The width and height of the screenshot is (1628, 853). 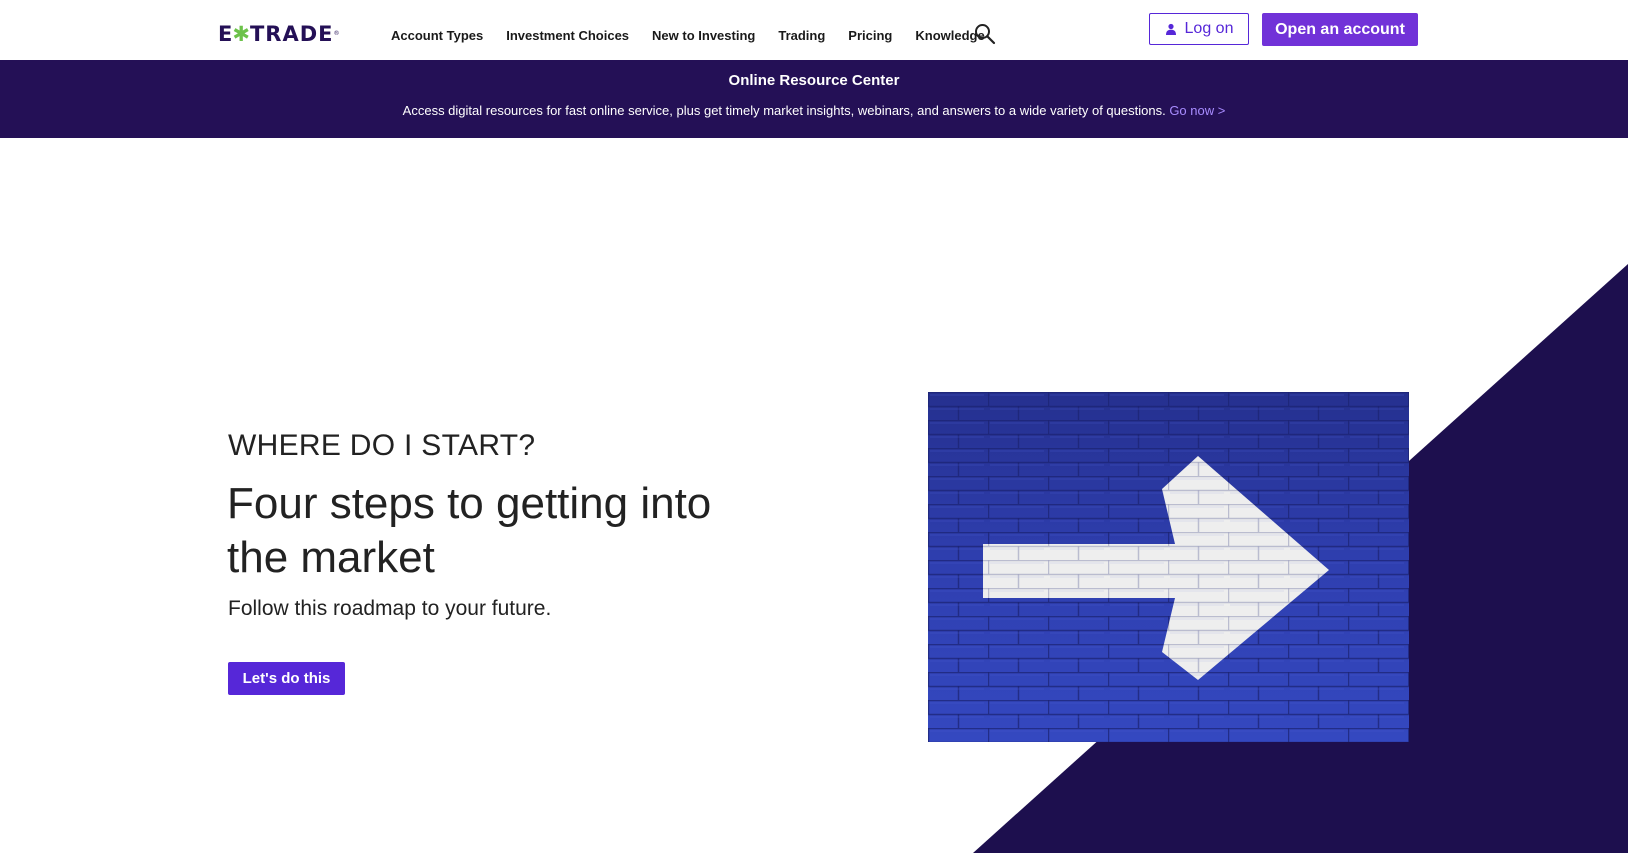 I want to click on search-icon, so click(x=985, y=34).